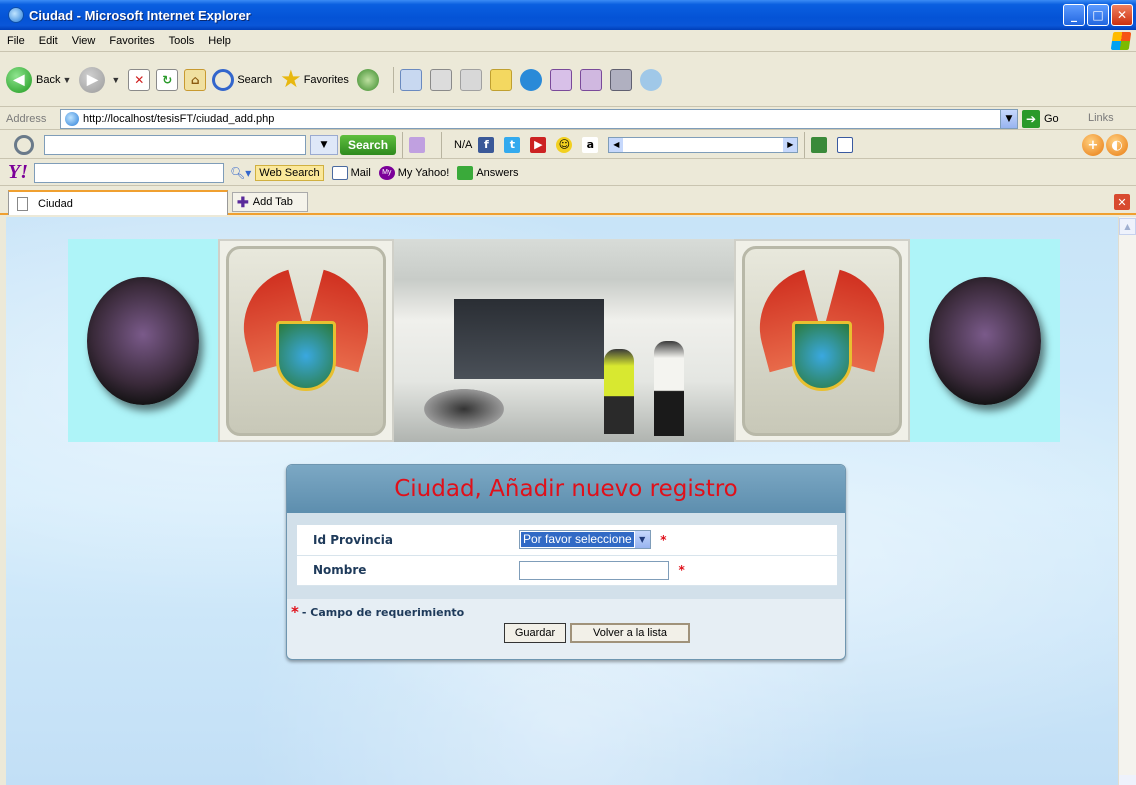  Describe the element at coordinates (48, 41) in the screenshot. I see `menu-edit: Edit` at that location.